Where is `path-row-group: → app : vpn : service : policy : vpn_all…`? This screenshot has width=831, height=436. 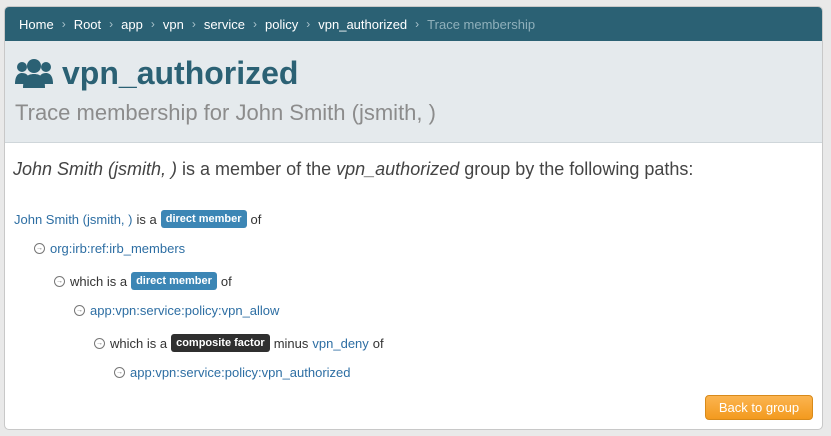 path-row-group: → app : vpn : service : policy : vpn_all… is located at coordinates (176, 310).